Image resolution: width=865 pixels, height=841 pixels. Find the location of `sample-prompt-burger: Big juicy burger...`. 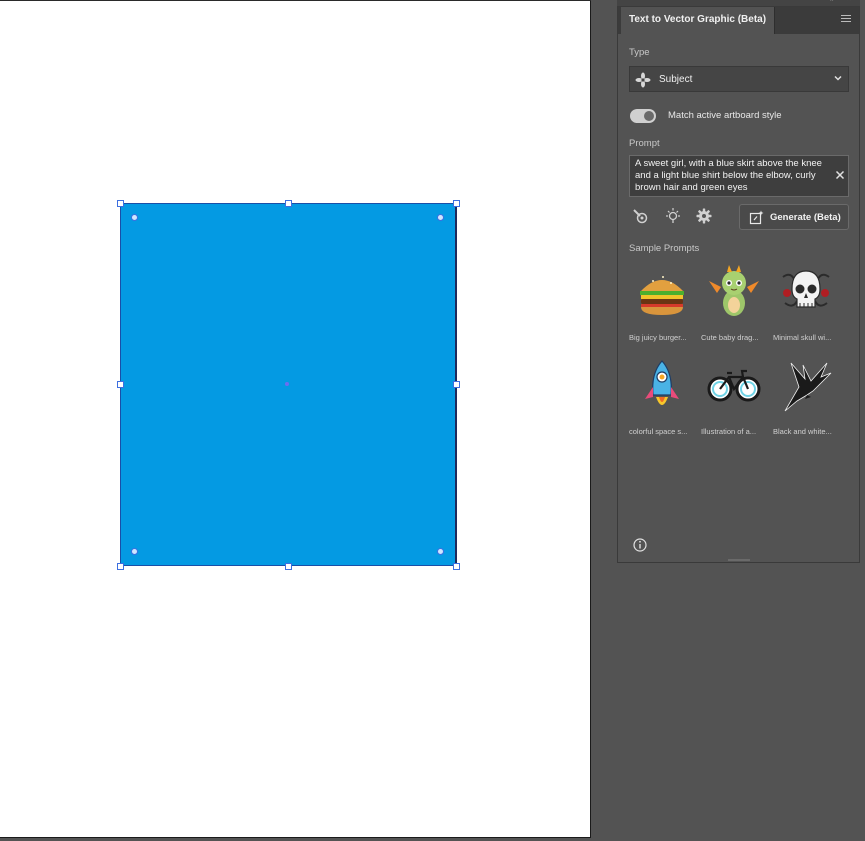

sample-prompt-burger: Big juicy burger... is located at coordinates (662, 303).